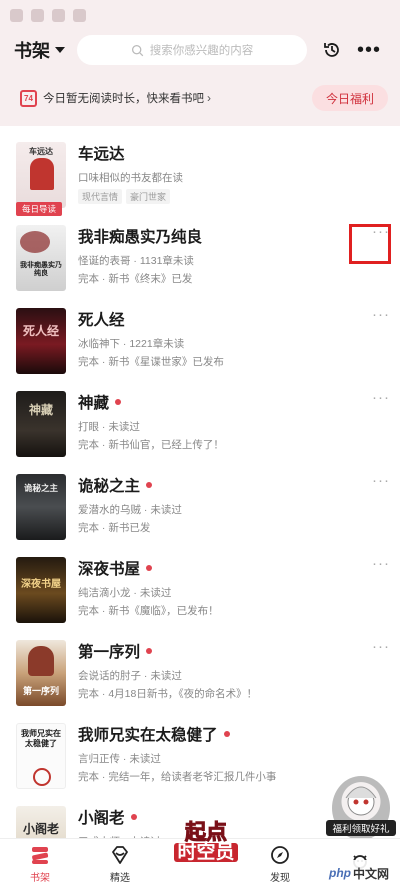 The height and width of the screenshot is (888, 400). I want to click on cover-title: 第一序列, so click(40, 692).